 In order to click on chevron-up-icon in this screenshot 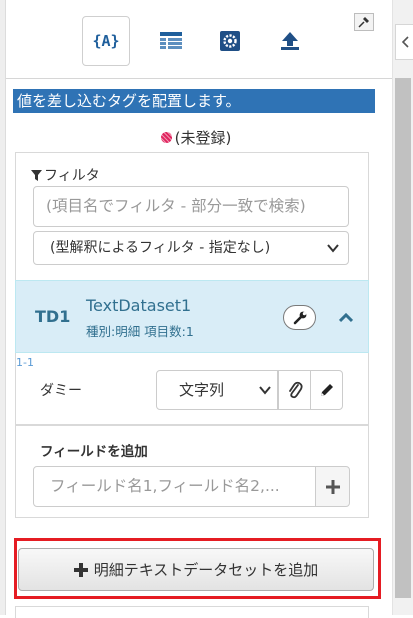, I will do `click(346, 318)`.